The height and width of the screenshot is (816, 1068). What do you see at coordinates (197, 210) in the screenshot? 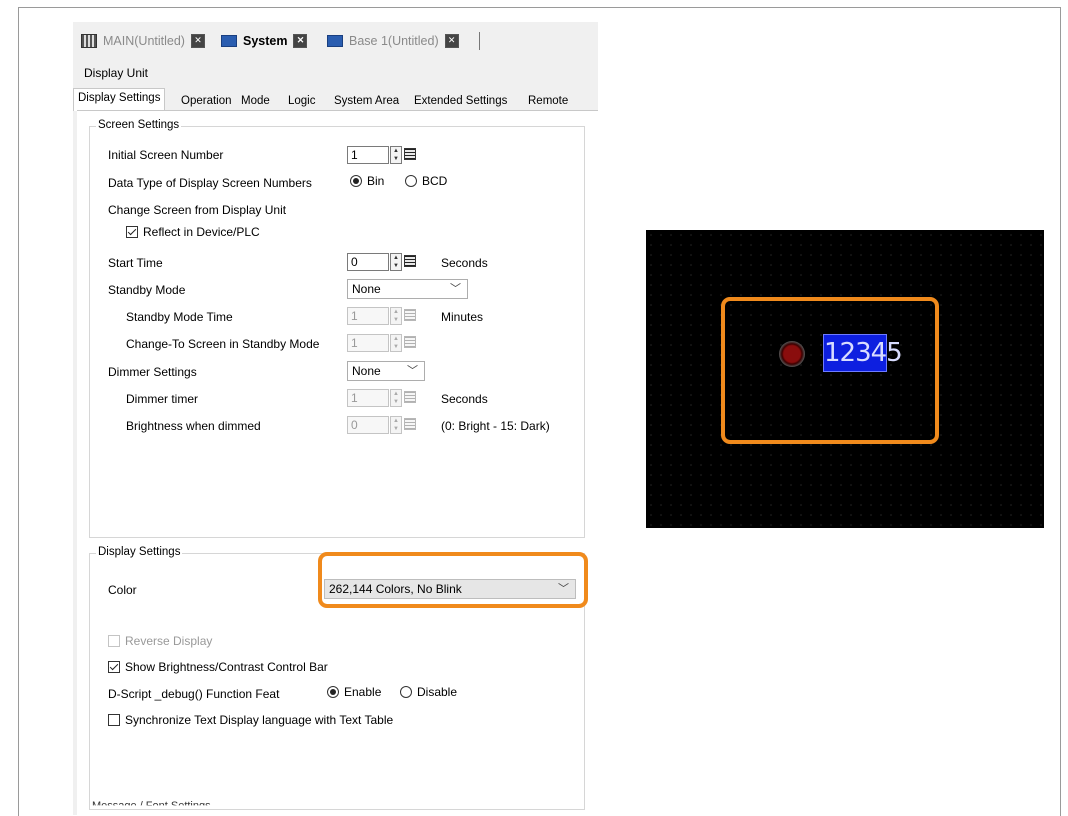
I see `change-screen-label: Change Screen from Display Unit` at bounding box center [197, 210].